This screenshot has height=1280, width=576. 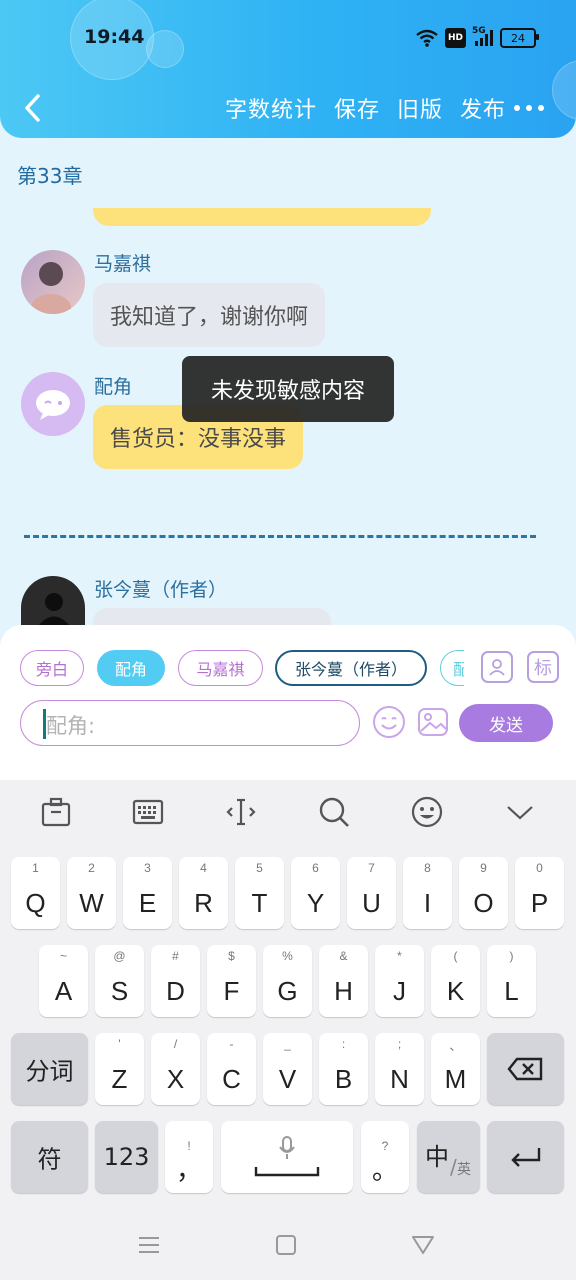 What do you see at coordinates (147, 893) in the screenshot?
I see `key-e: 3E` at bounding box center [147, 893].